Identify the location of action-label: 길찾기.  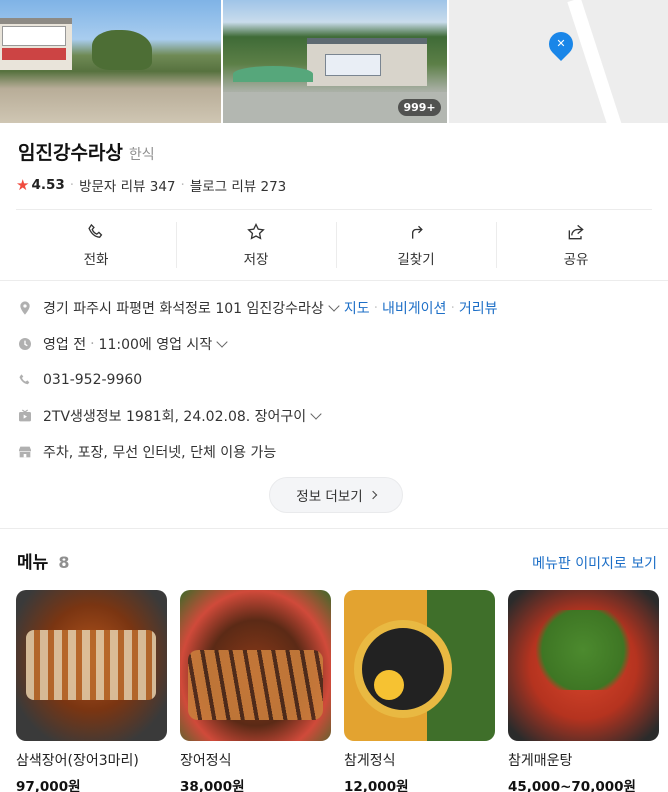
(416, 260).